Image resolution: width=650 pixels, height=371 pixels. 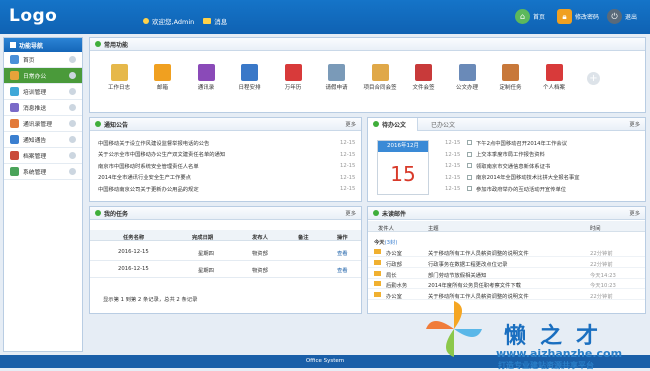 What do you see at coordinates (43, 124) in the screenshot?
I see `sidebar-item: 通讯录管理` at bounding box center [43, 124].